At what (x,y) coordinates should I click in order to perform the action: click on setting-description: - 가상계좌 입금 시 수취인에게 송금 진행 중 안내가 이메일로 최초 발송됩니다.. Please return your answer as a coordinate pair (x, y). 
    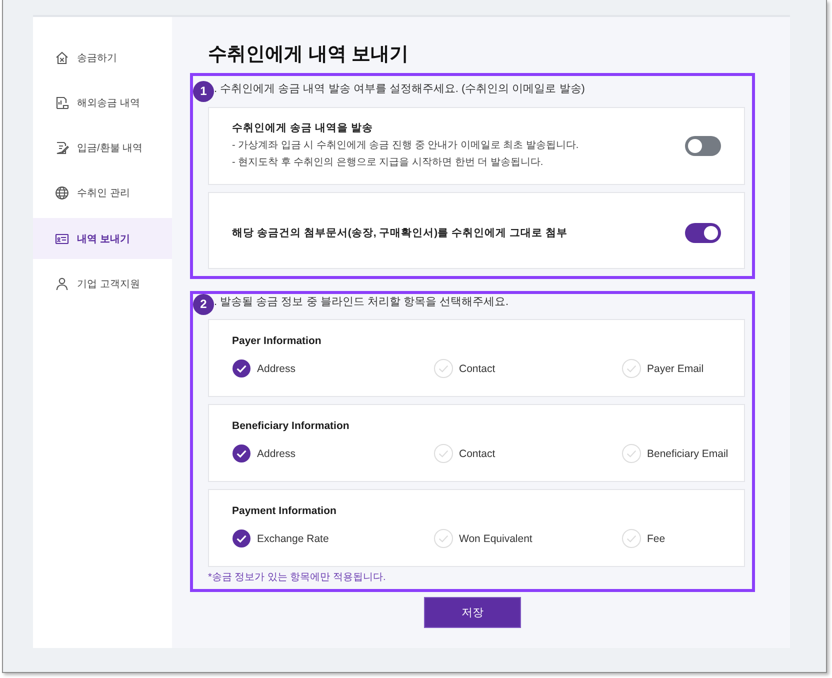
    Looking at the image, I should click on (405, 146).